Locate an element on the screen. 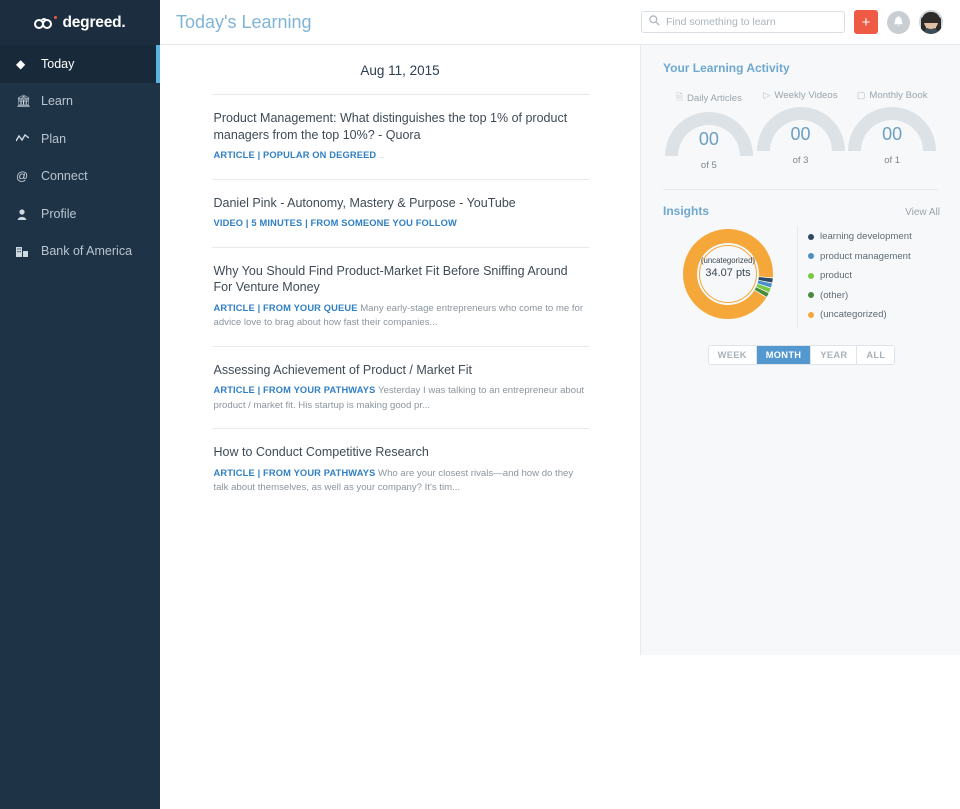 This screenshot has width=960, height=809. feed-item-ellipsis: .. is located at coordinates (381, 155).